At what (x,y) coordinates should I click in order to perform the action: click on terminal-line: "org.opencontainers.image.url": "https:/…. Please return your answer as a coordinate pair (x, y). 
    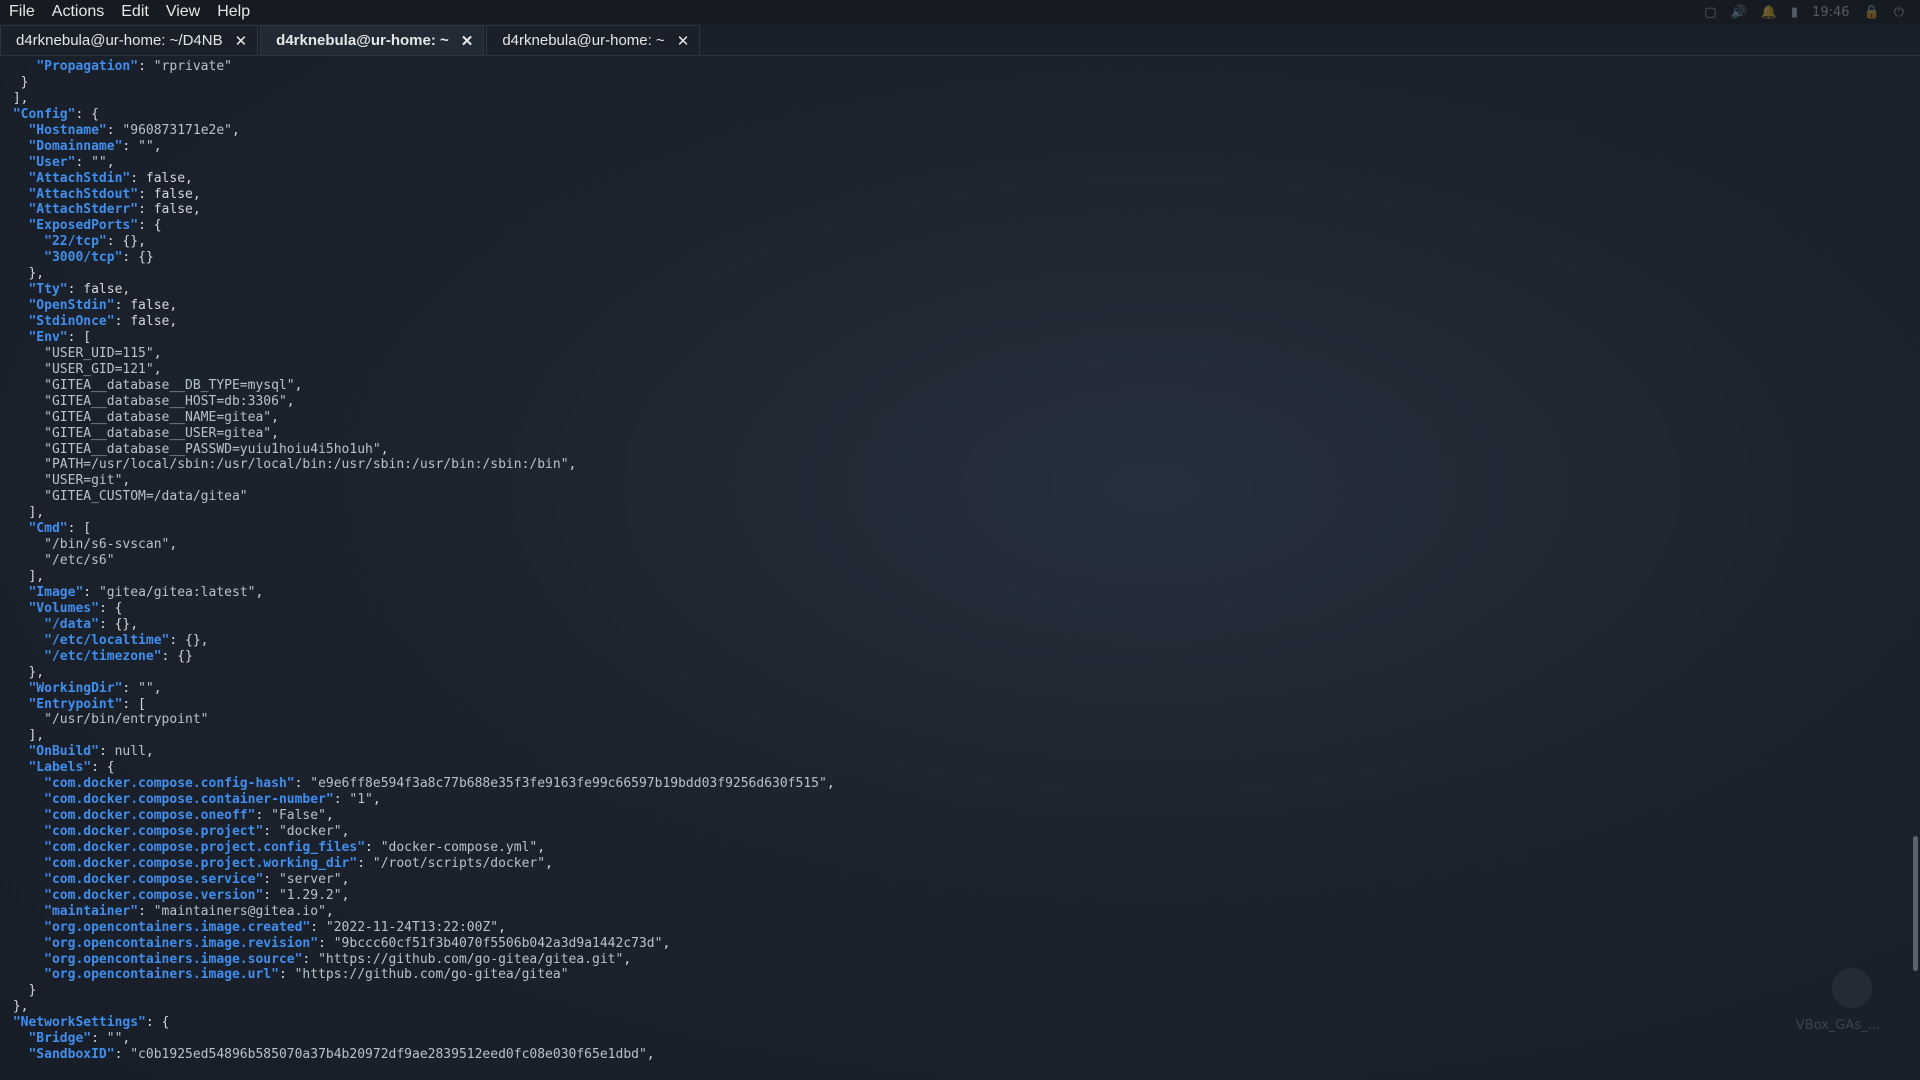
    Looking at the image, I should click on (952, 975).